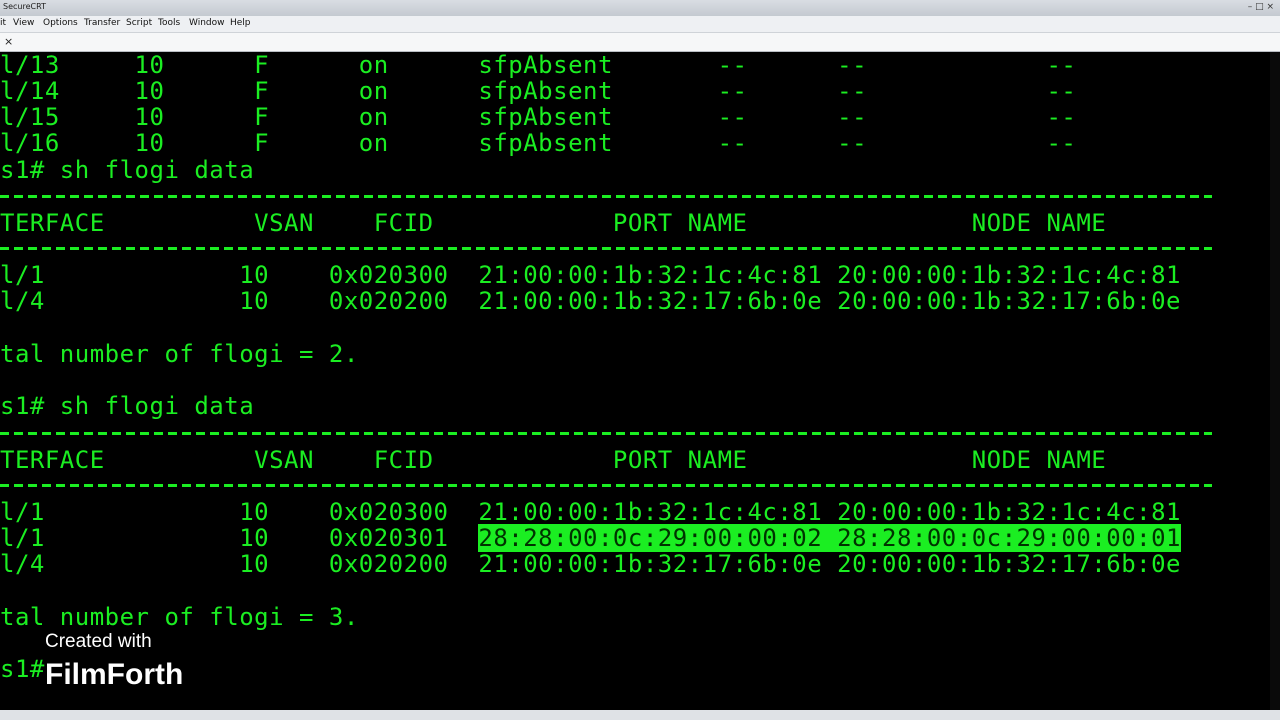 The width and height of the screenshot is (1280, 720). I want to click on menu-view: View, so click(23, 23).